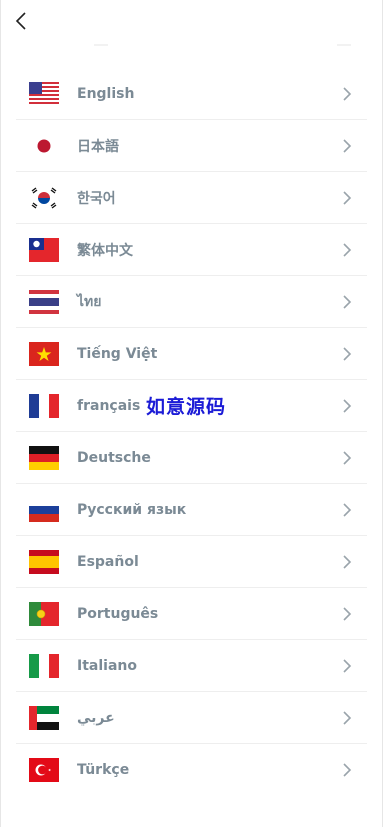  What do you see at coordinates (44, 145) in the screenshot?
I see `jp-flag-icon` at bounding box center [44, 145].